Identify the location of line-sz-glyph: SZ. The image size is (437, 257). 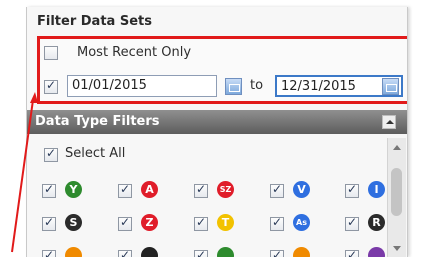
(225, 189).